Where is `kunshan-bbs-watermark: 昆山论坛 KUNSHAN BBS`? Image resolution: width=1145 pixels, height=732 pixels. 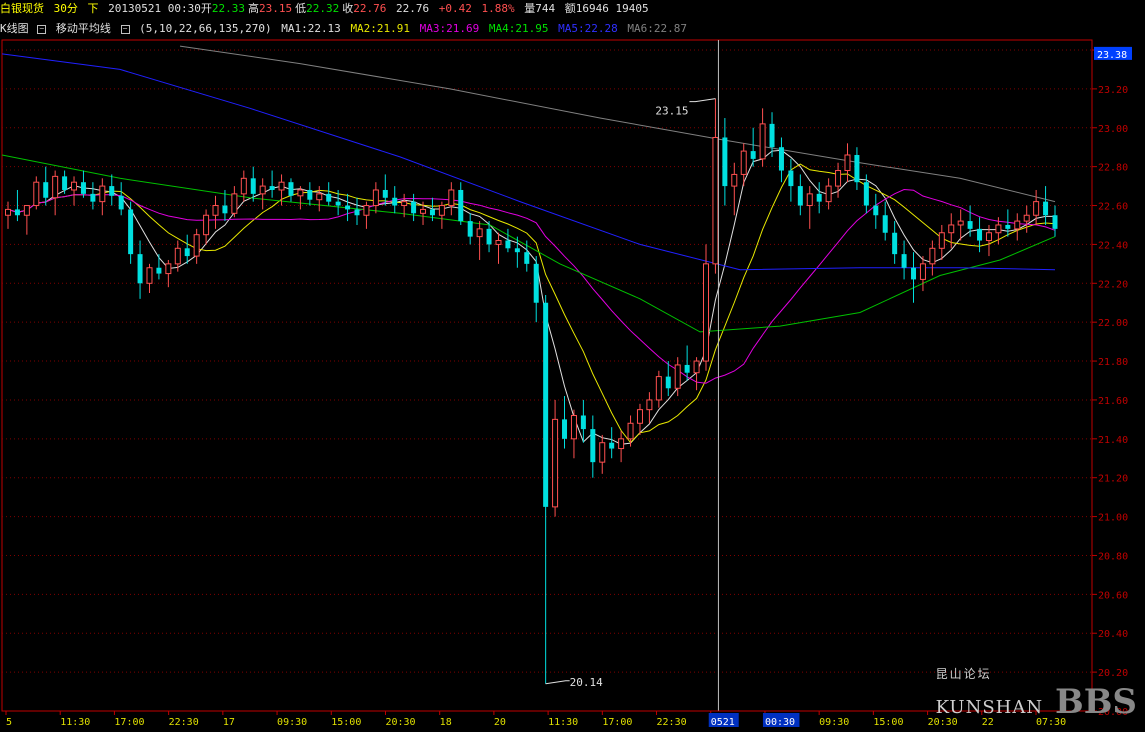 kunshan-bbs-watermark: 昆山论坛 KUNSHAN BBS is located at coordinates (1036, 694).